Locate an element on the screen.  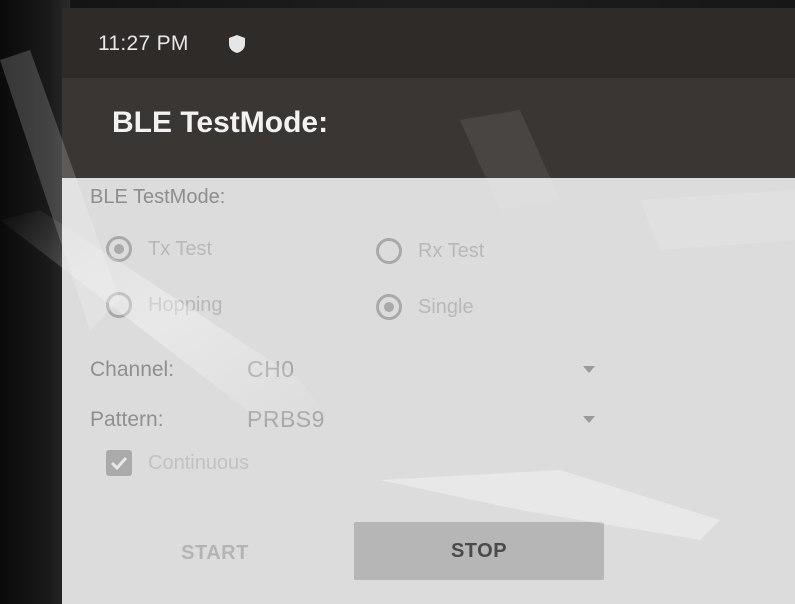
radio-label-single: Single is located at coordinates (446, 306).